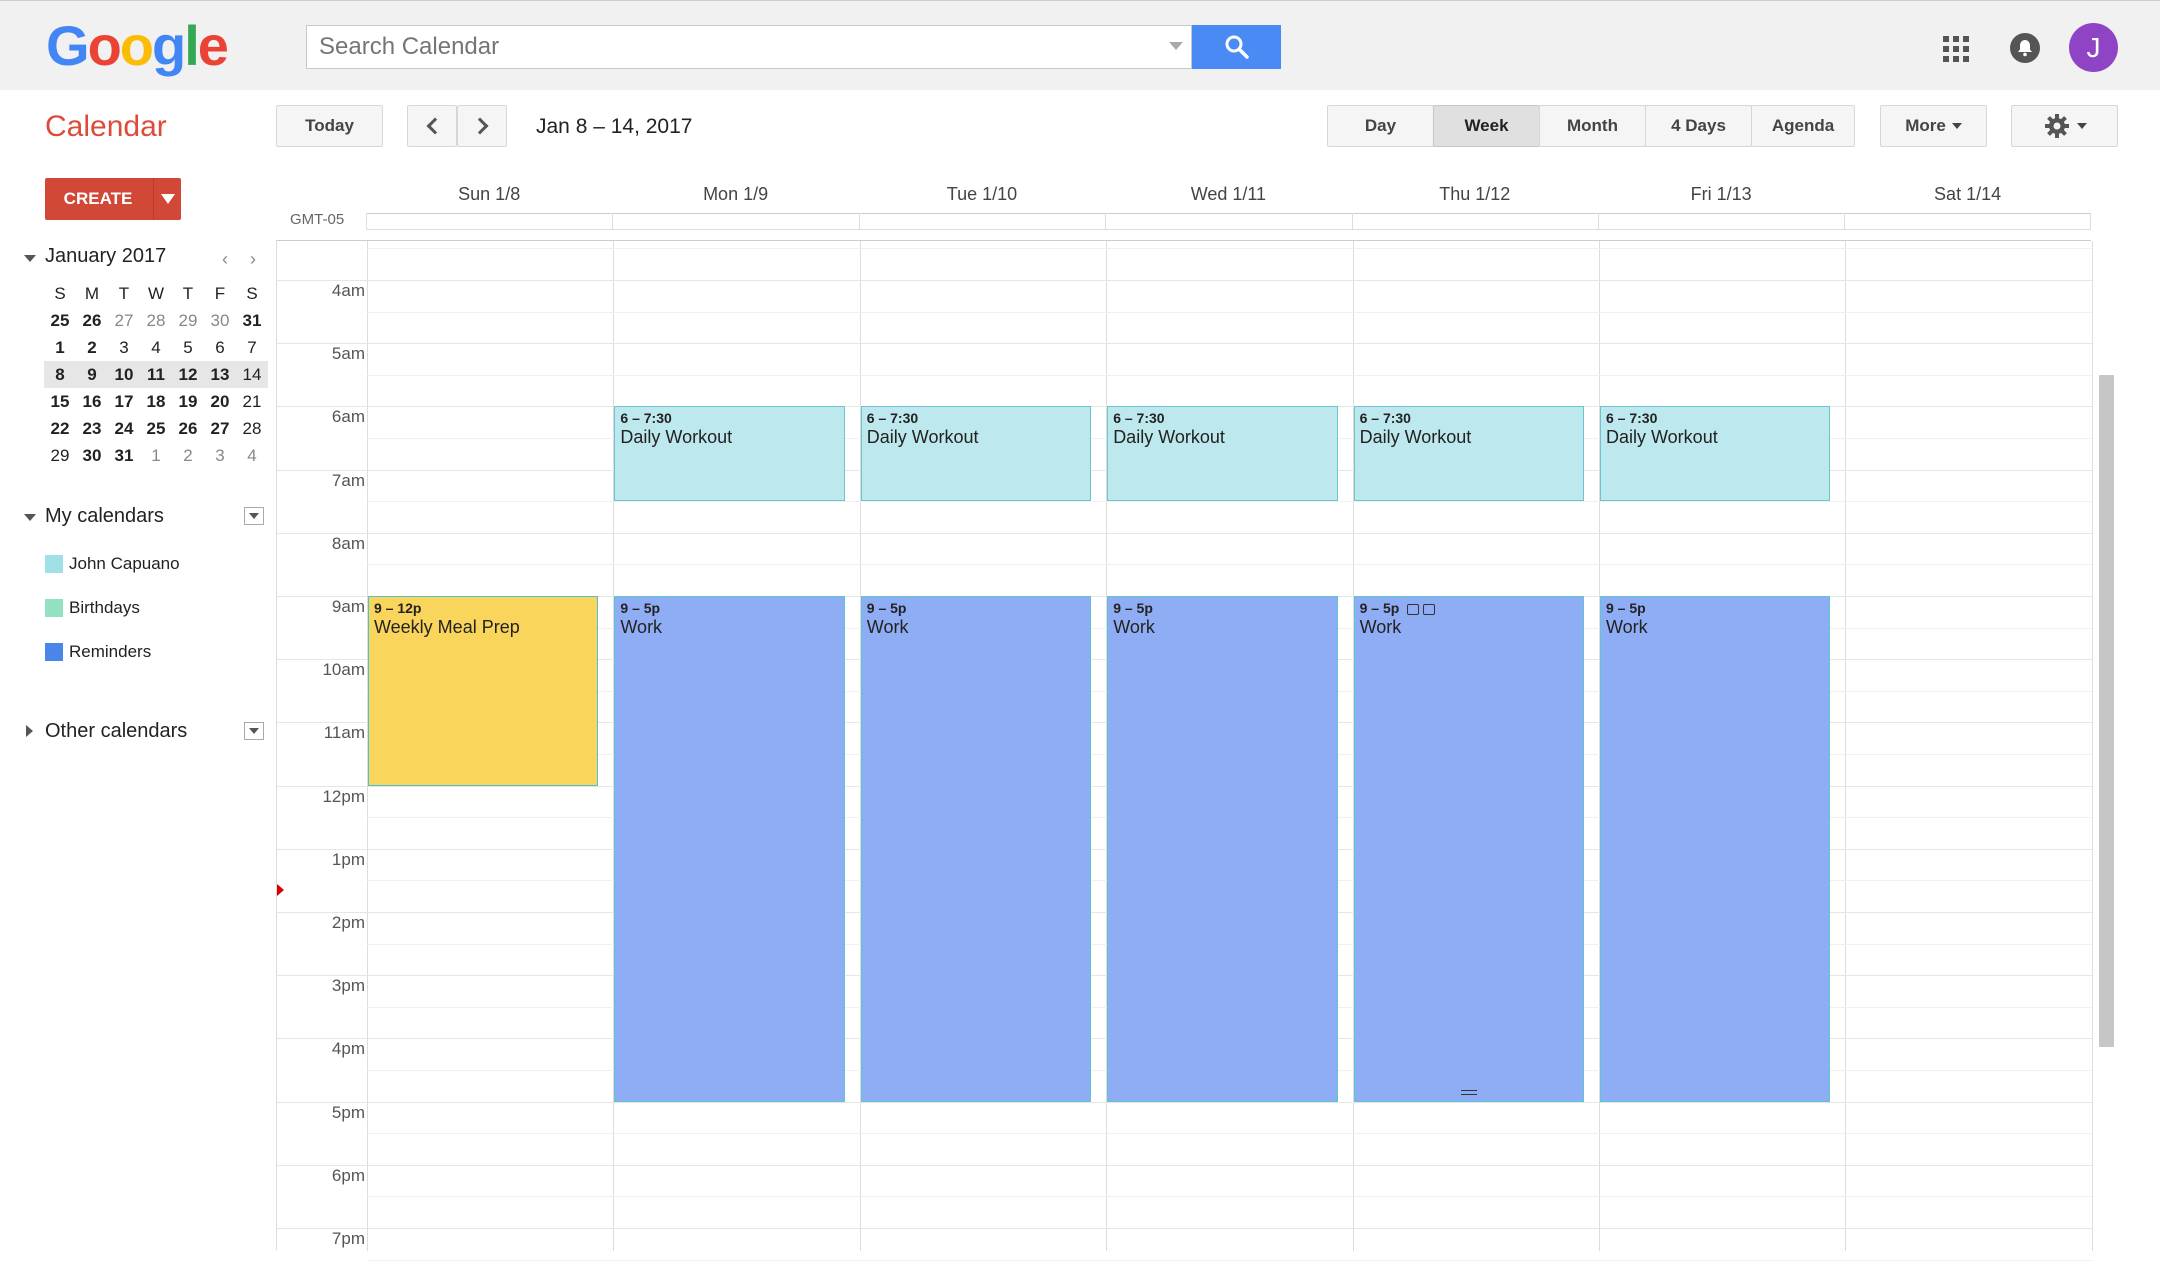 This screenshot has height=1261, width=2160. I want to click on view-week-button: Week, so click(1486, 126).